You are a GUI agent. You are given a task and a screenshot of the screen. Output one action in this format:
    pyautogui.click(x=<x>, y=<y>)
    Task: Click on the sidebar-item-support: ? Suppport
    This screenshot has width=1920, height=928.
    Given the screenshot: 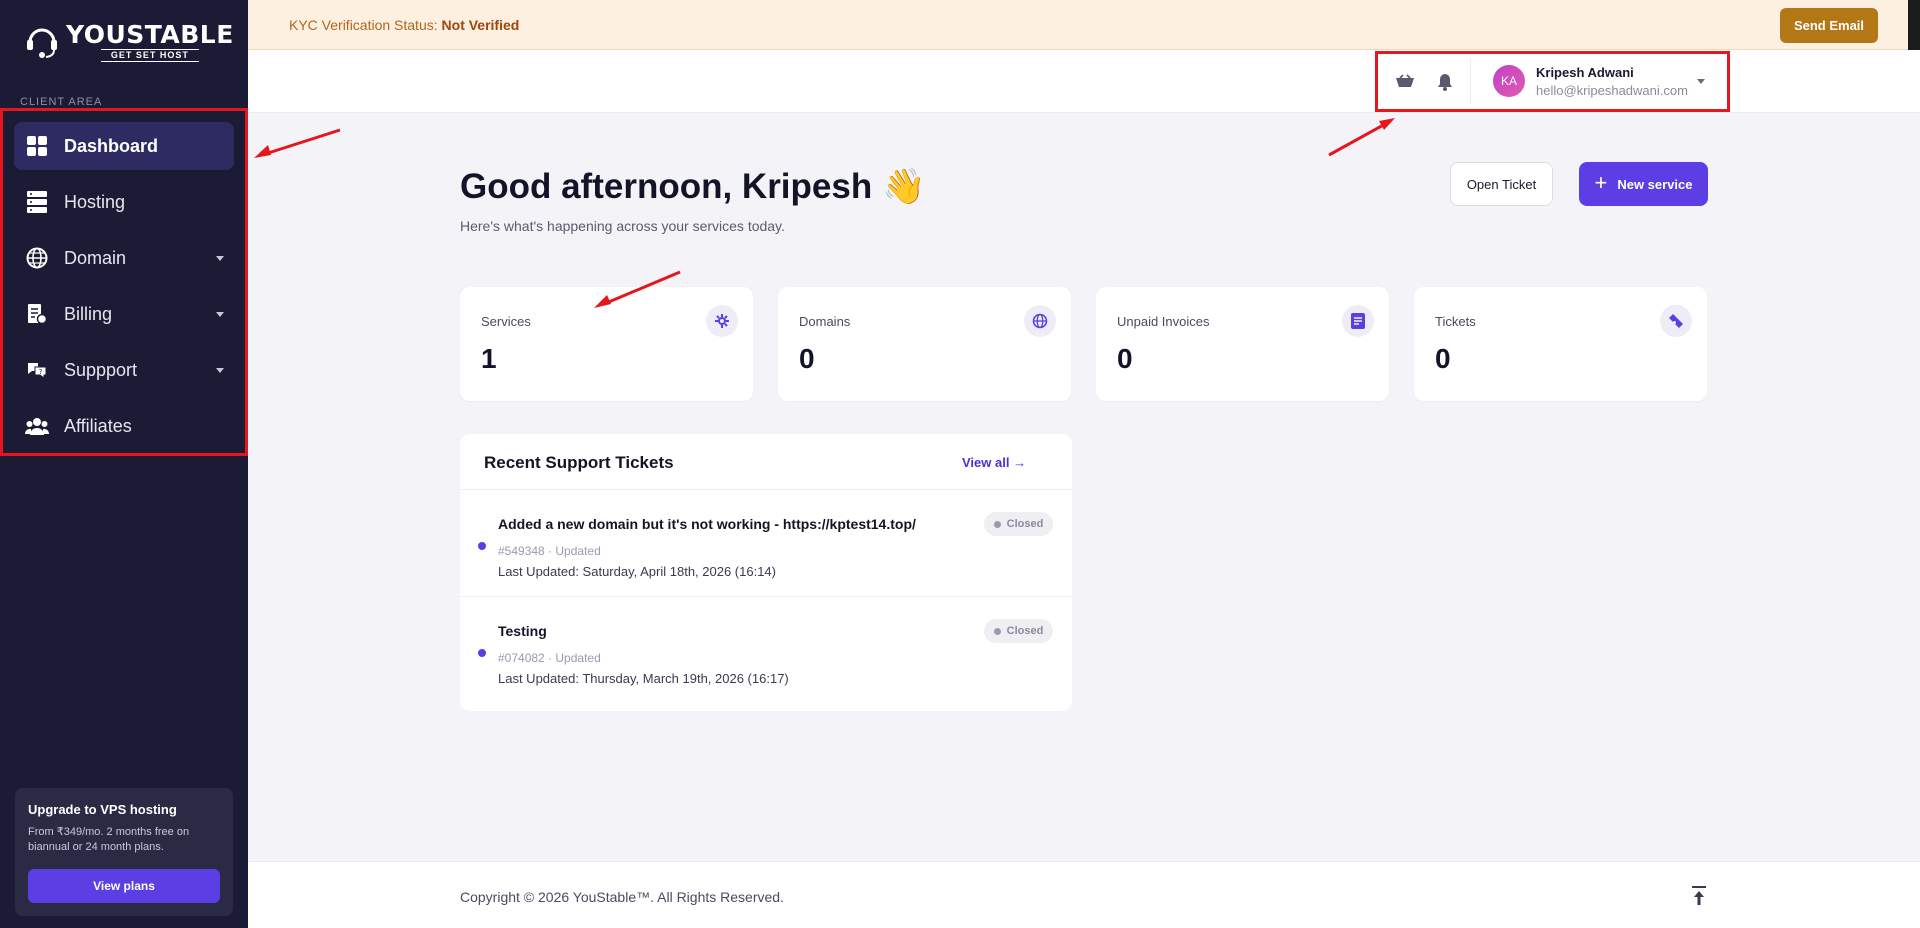 What is the action you would take?
    pyautogui.click(x=124, y=370)
    